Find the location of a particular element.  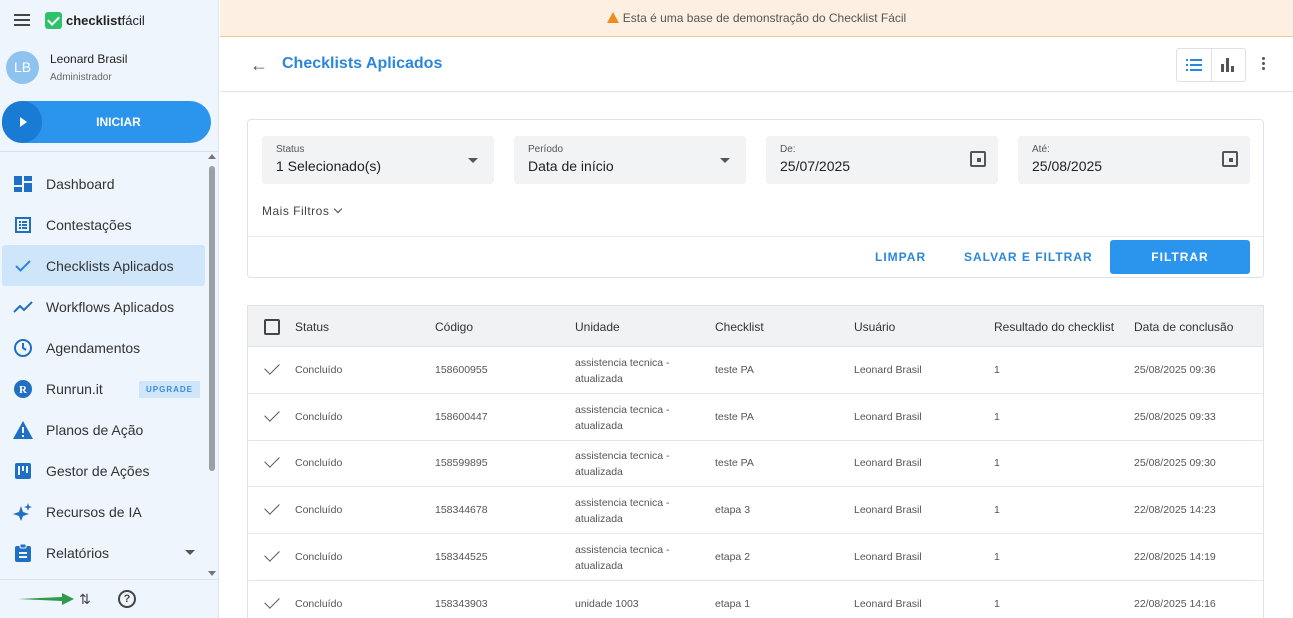

page-header: ← Checklists Aplicados is located at coordinates (756, 65).